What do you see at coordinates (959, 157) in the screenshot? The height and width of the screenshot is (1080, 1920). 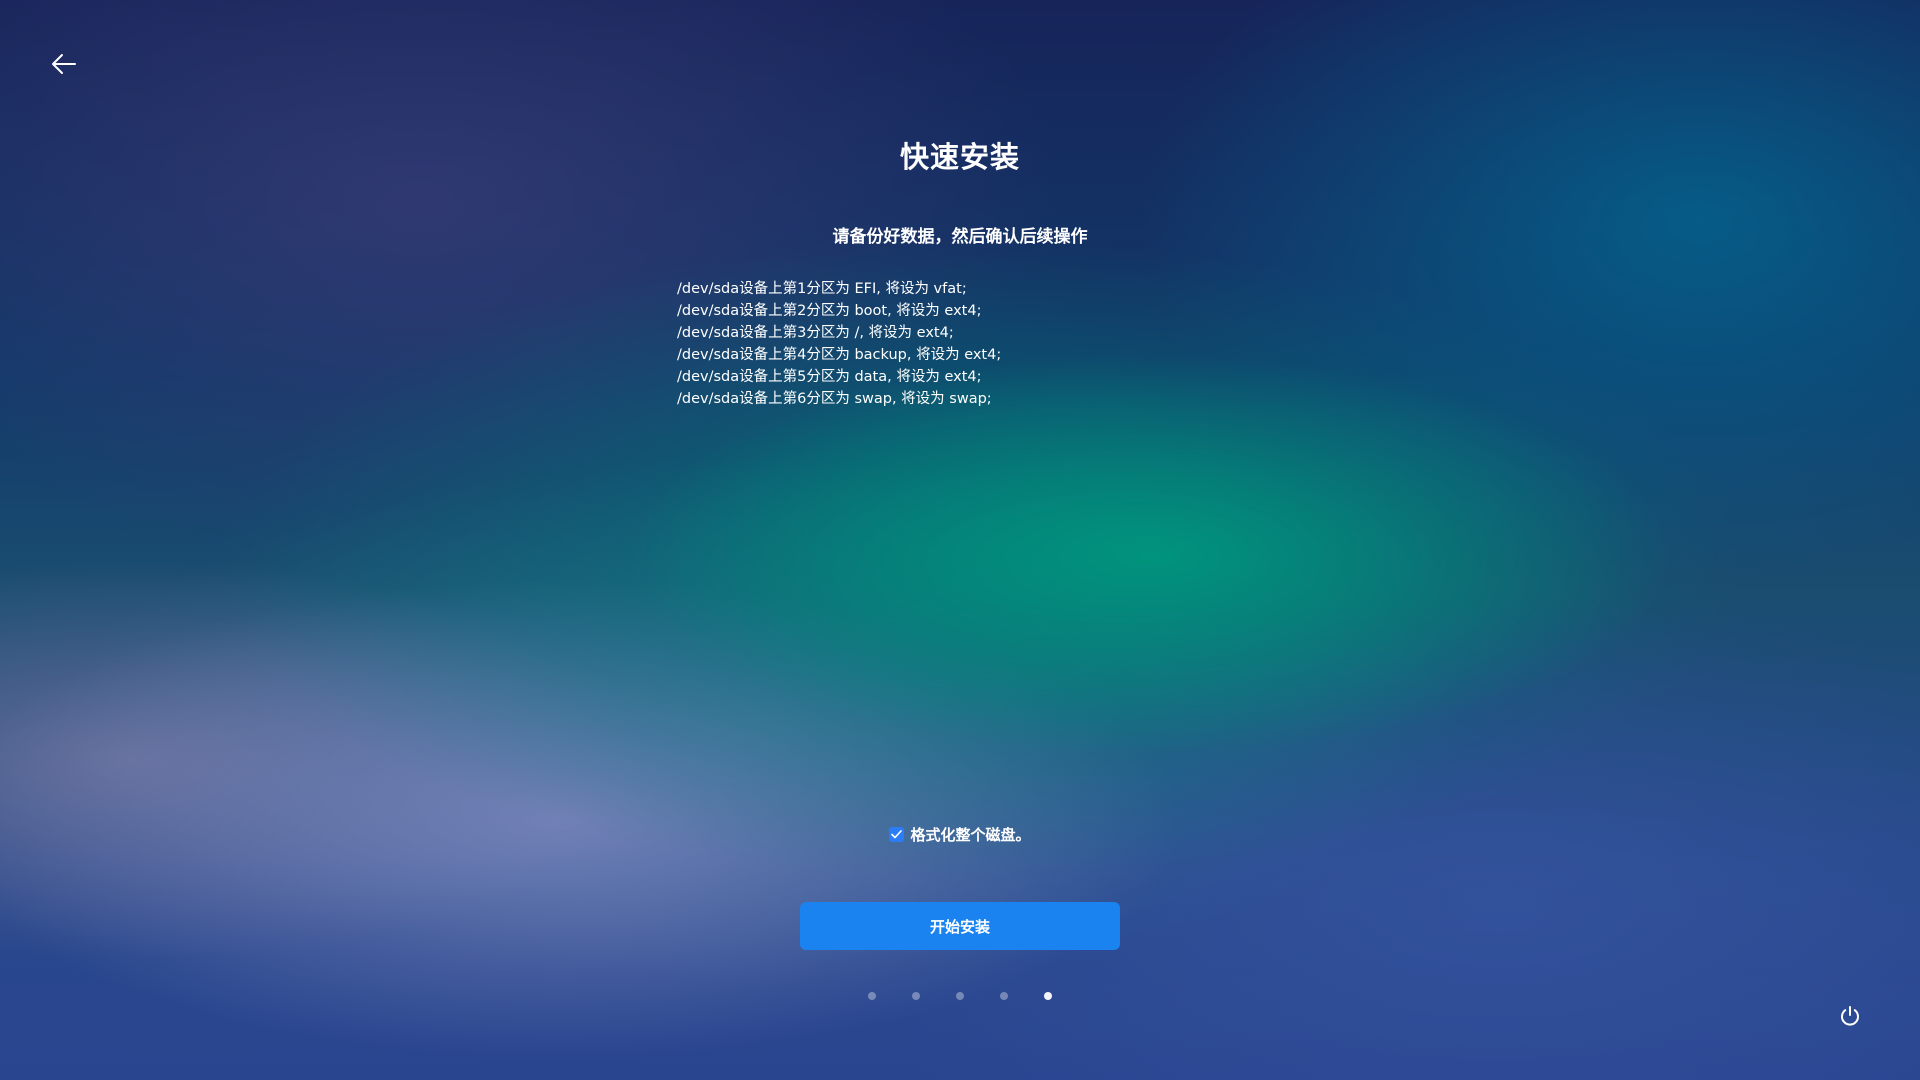 I see `page-title: 快速安装` at bounding box center [959, 157].